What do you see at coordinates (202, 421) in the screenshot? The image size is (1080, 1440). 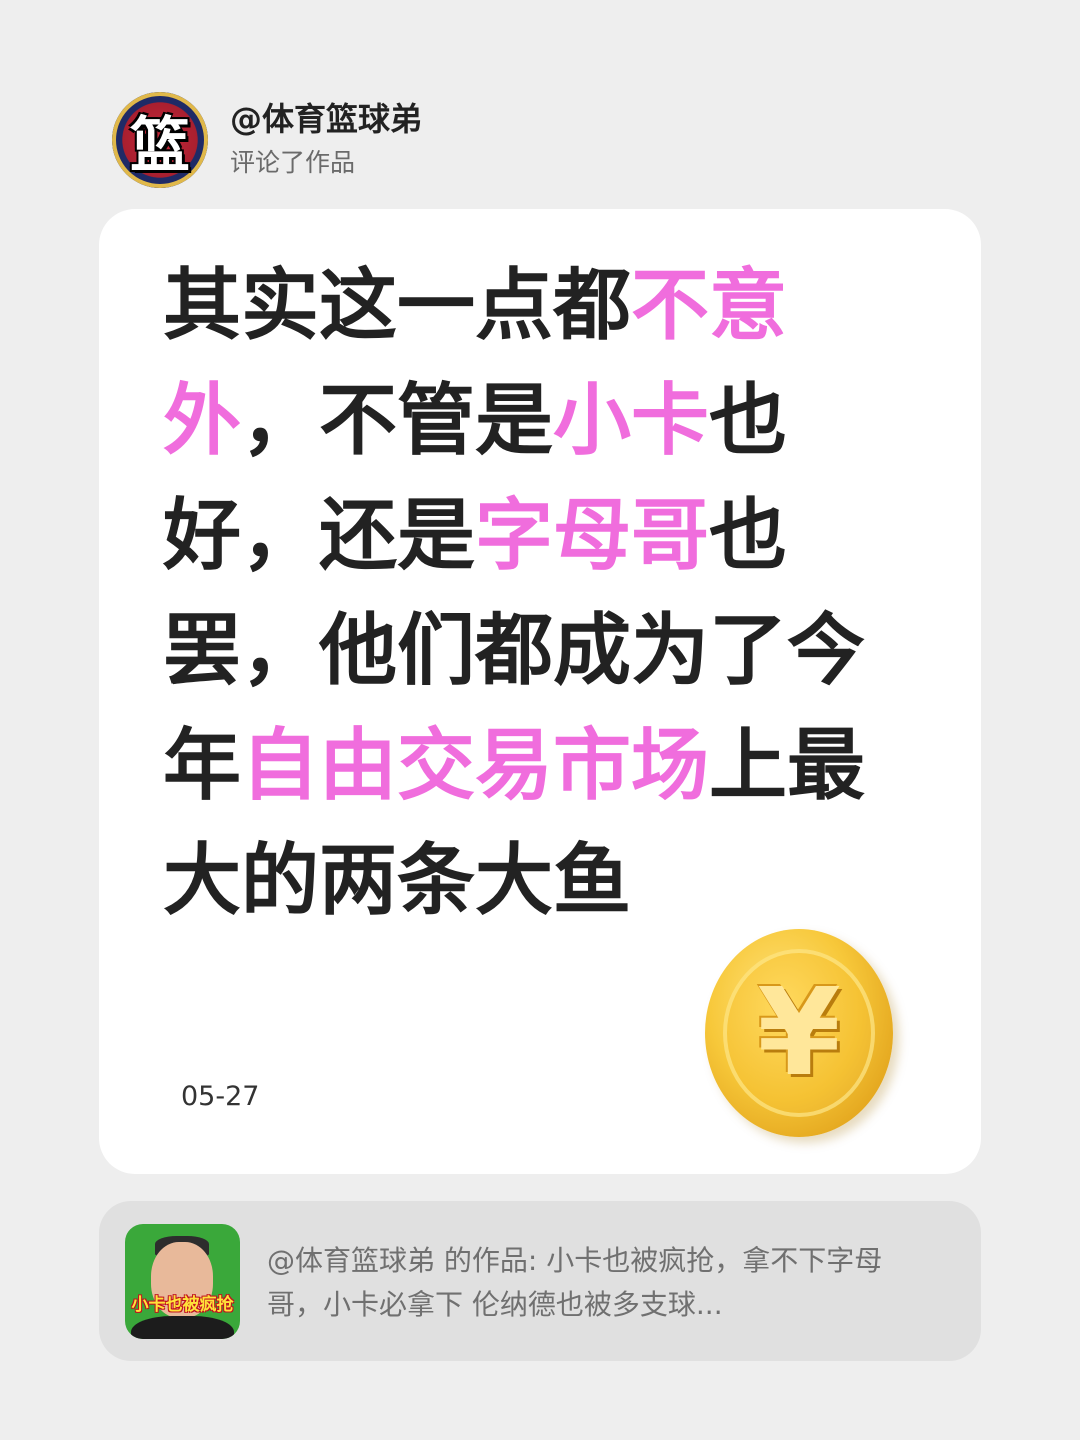 I see `comment-highlight: 外` at bounding box center [202, 421].